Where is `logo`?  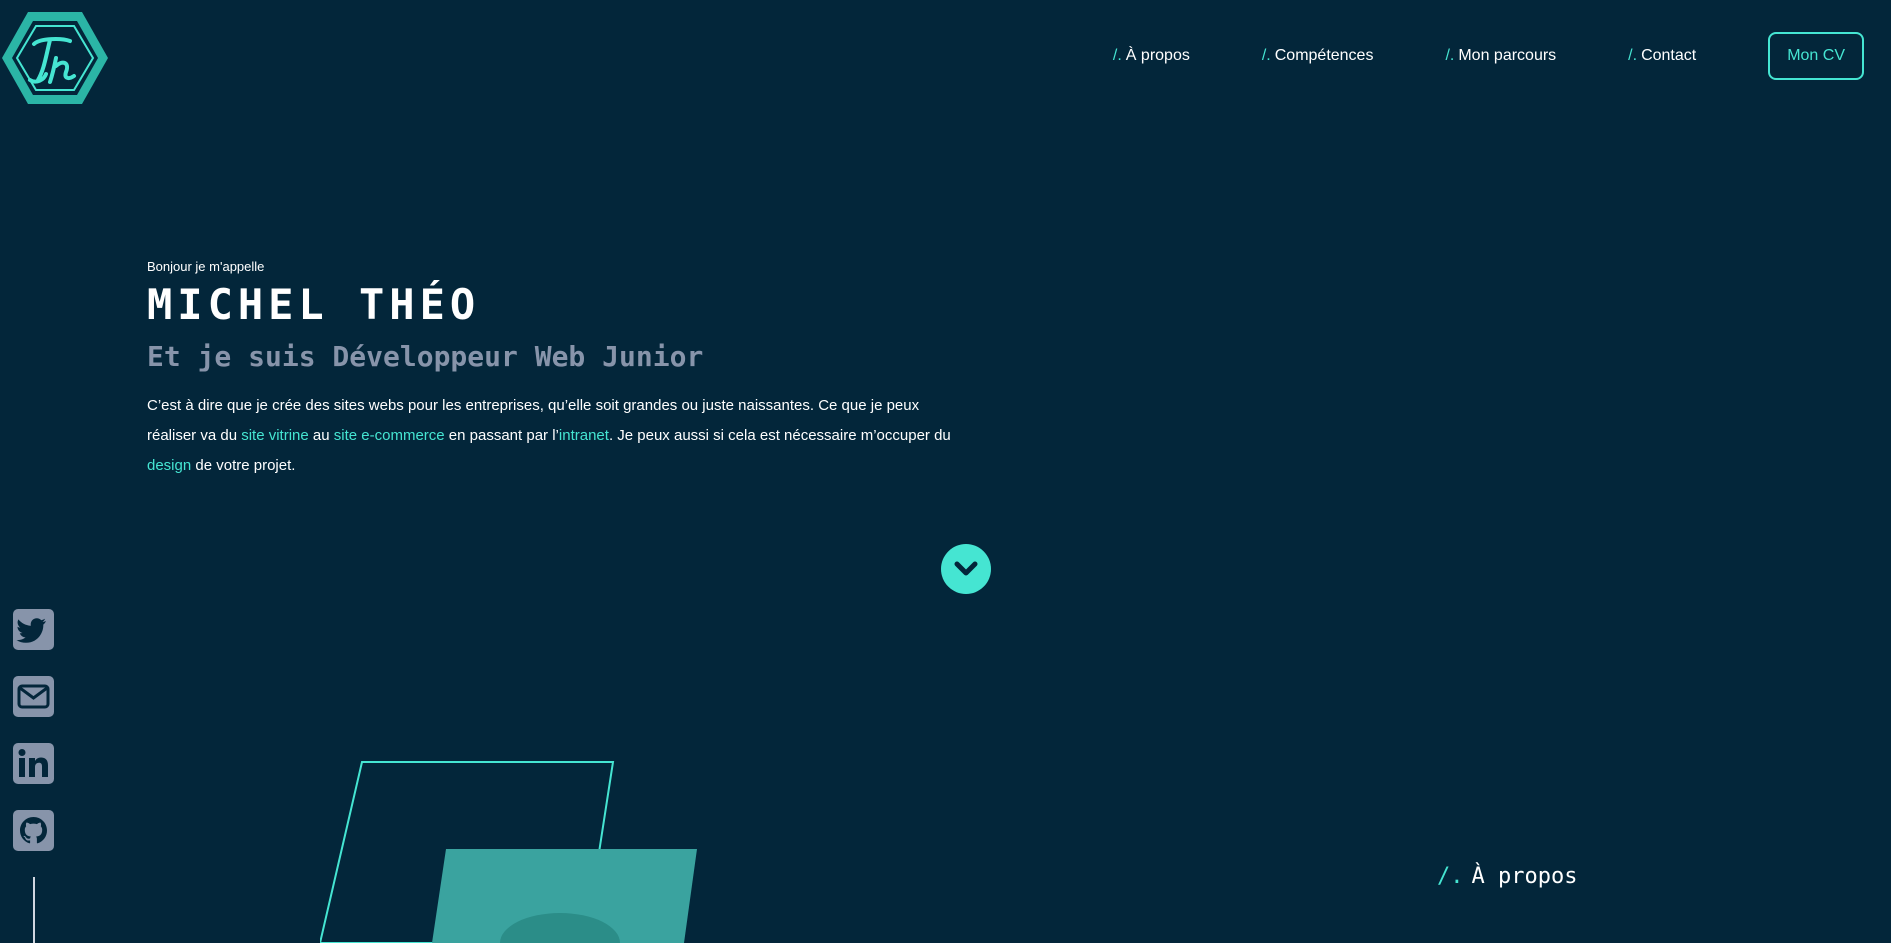
logo is located at coordinates (55, 58).